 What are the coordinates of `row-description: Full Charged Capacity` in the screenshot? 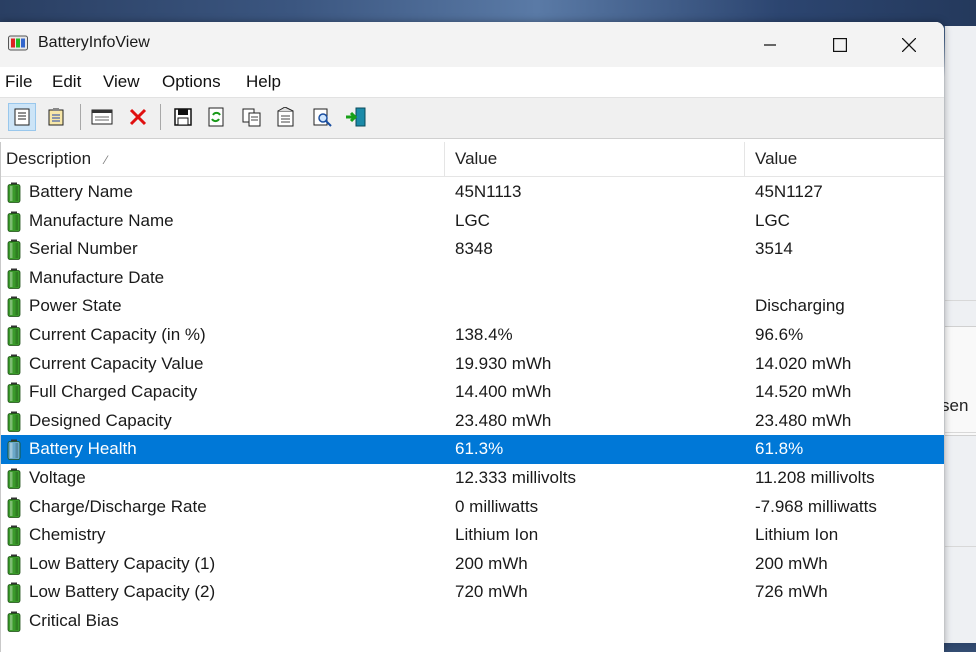 It's located at (113, 392).